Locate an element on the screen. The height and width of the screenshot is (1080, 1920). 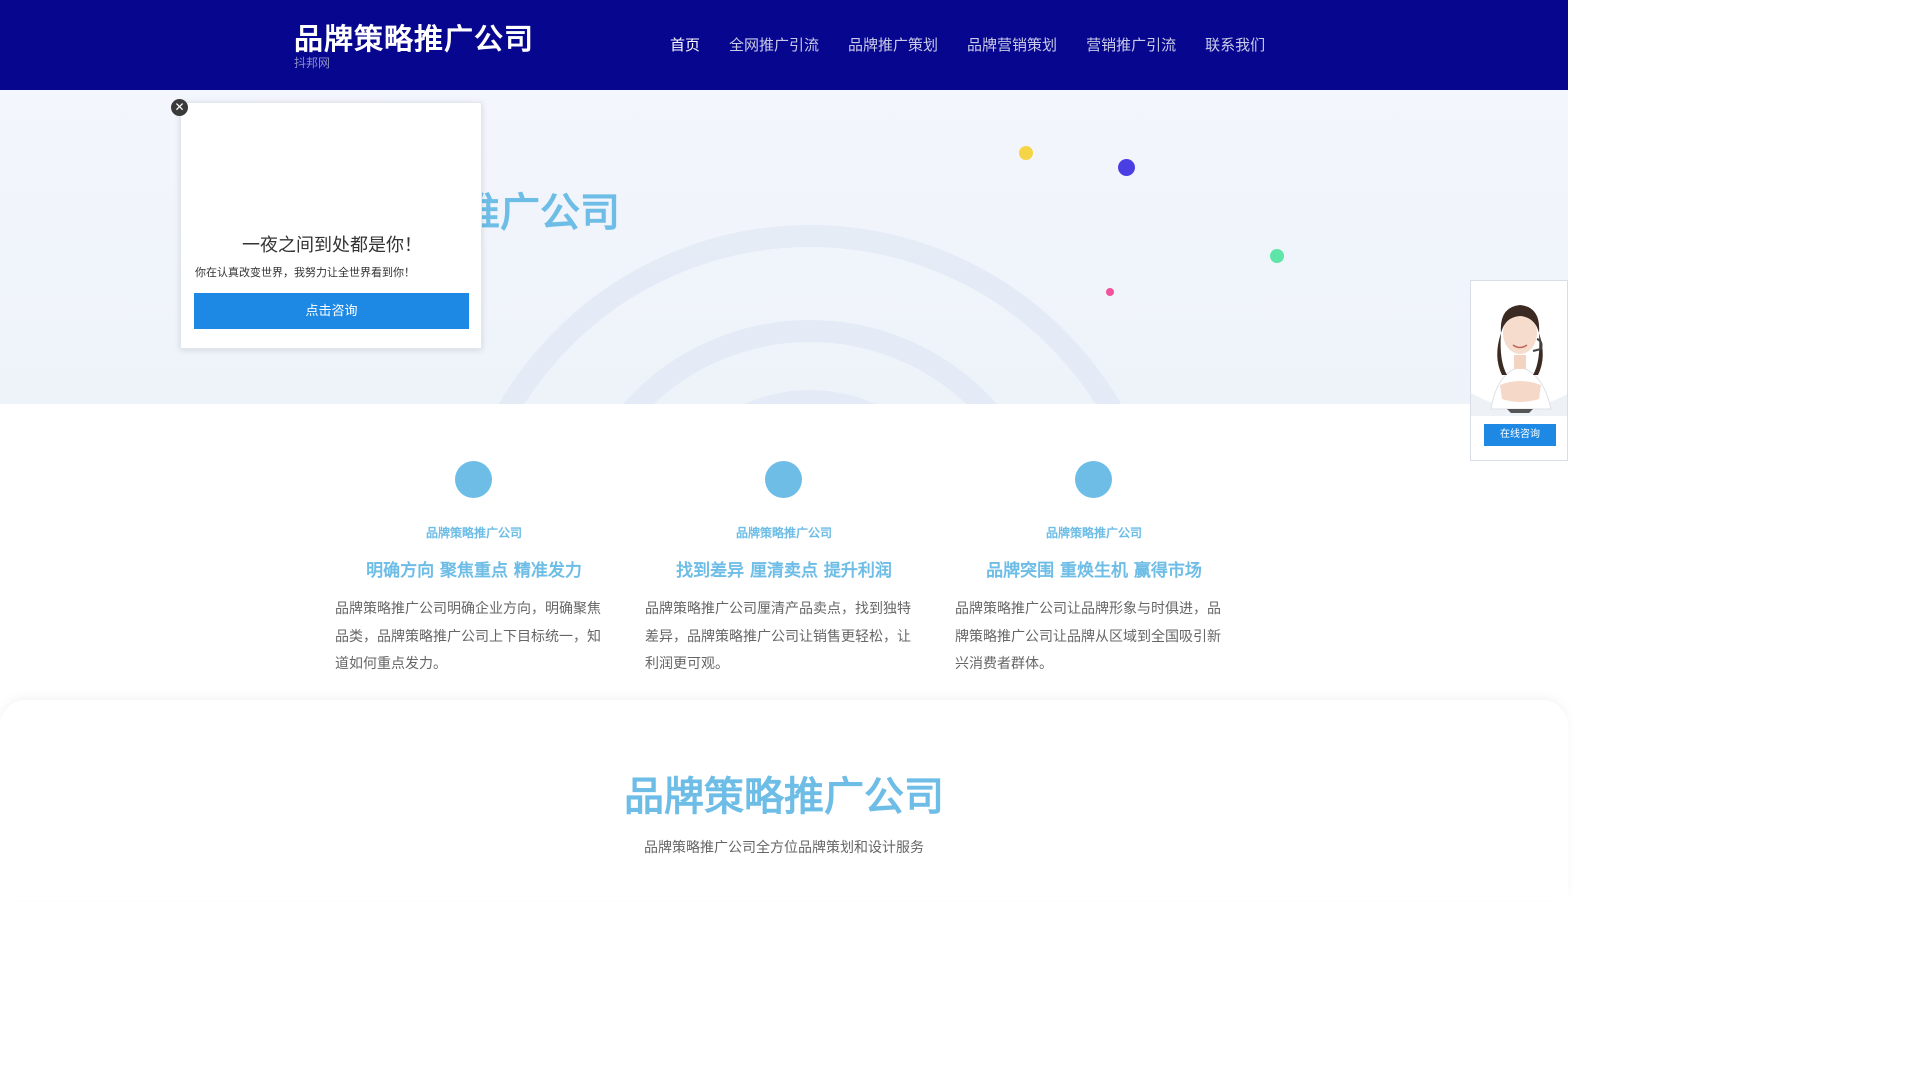
main-nav: 首页 全网推广引流 品牌推广策划 品牌营销策划 营销推广引流 联系我们 is located at coordinates (982, 44).